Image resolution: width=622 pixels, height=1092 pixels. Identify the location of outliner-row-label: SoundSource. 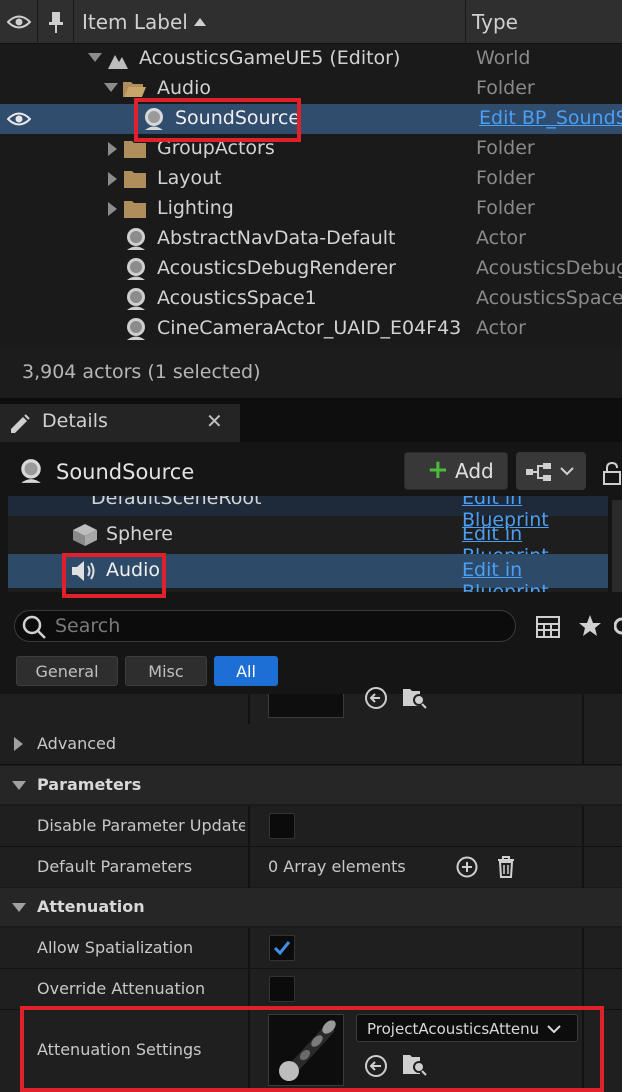
(238, 118).